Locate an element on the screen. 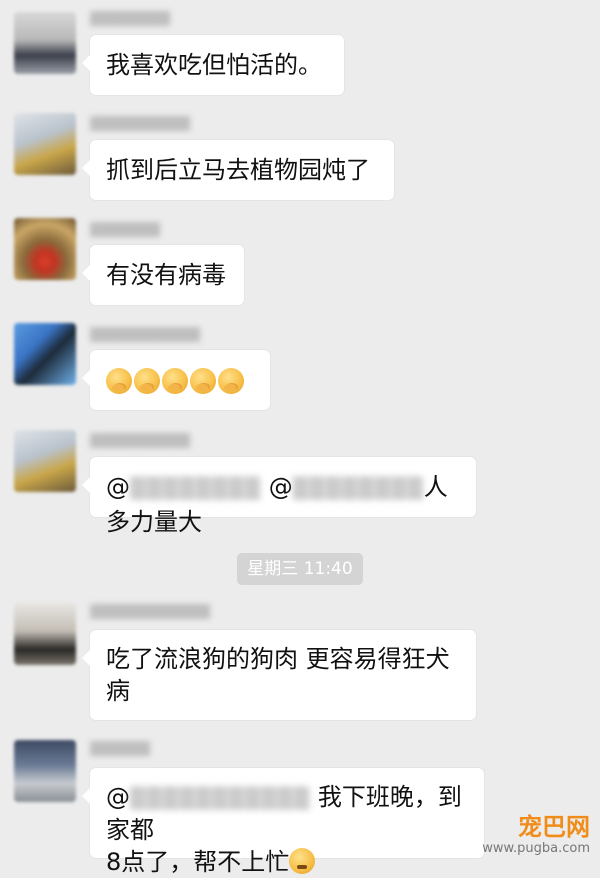  sender-name: ▓▓▓▓▓▓▓▓▓▓▓▓ is located at coordinates (150, 612).